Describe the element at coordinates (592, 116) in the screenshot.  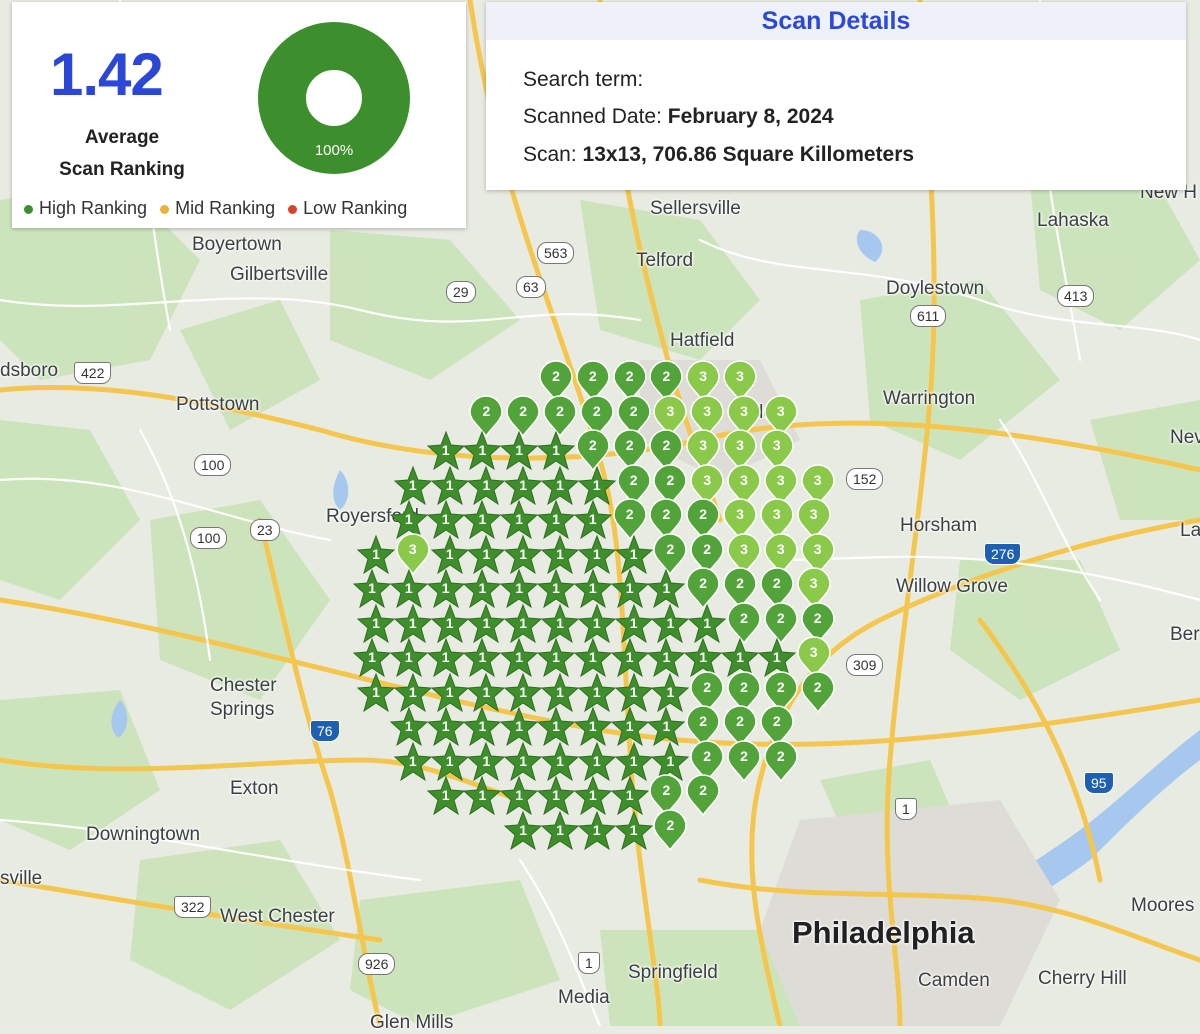
I see `scanned-date-label: Scanned Date:` at that location.